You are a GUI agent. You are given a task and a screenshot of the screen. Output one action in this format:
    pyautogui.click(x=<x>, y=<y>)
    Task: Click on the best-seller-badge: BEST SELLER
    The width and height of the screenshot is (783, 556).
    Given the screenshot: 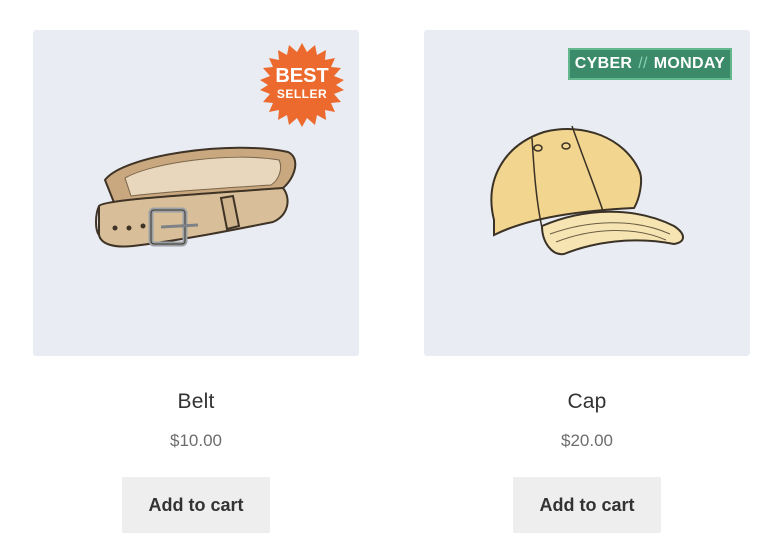 What is the action you would take?
    pyautogui.click(x=302, y=85)
    